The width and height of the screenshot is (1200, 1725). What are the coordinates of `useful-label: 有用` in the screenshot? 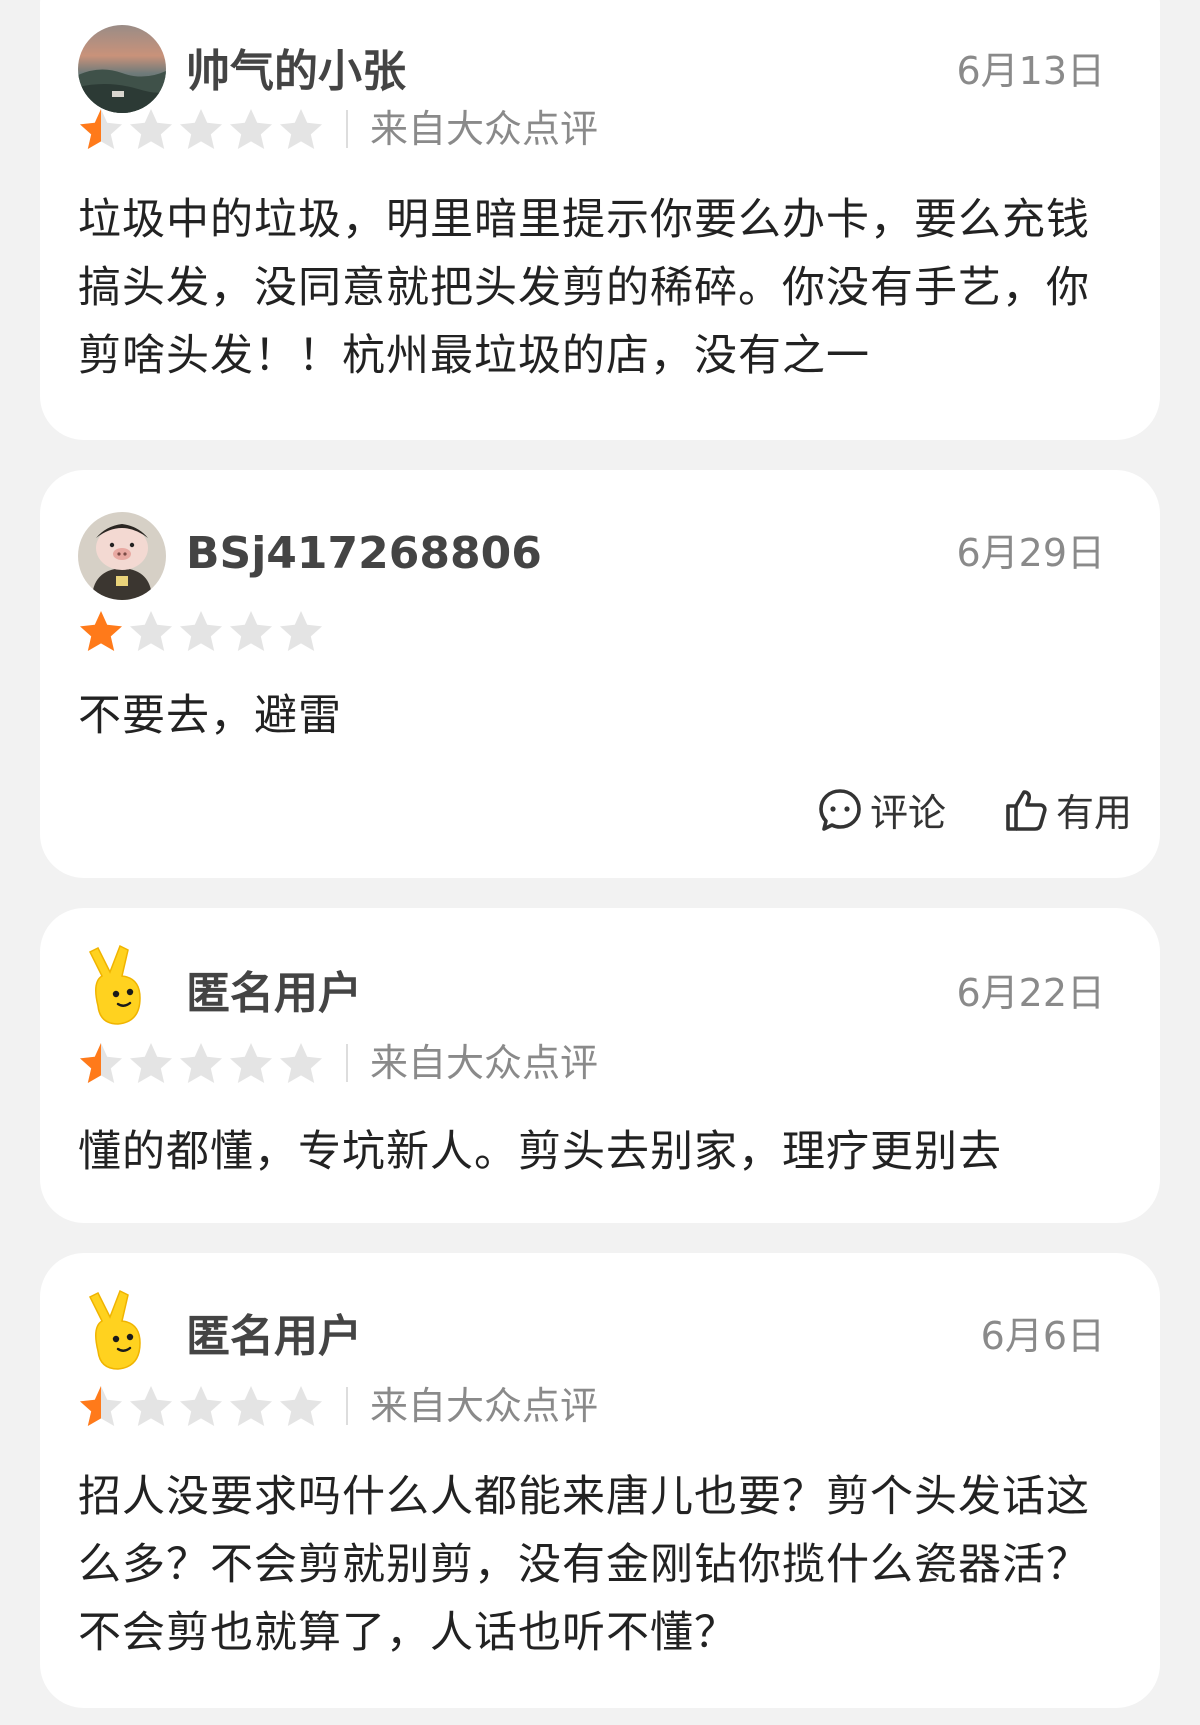 It's located at (1093, 813).